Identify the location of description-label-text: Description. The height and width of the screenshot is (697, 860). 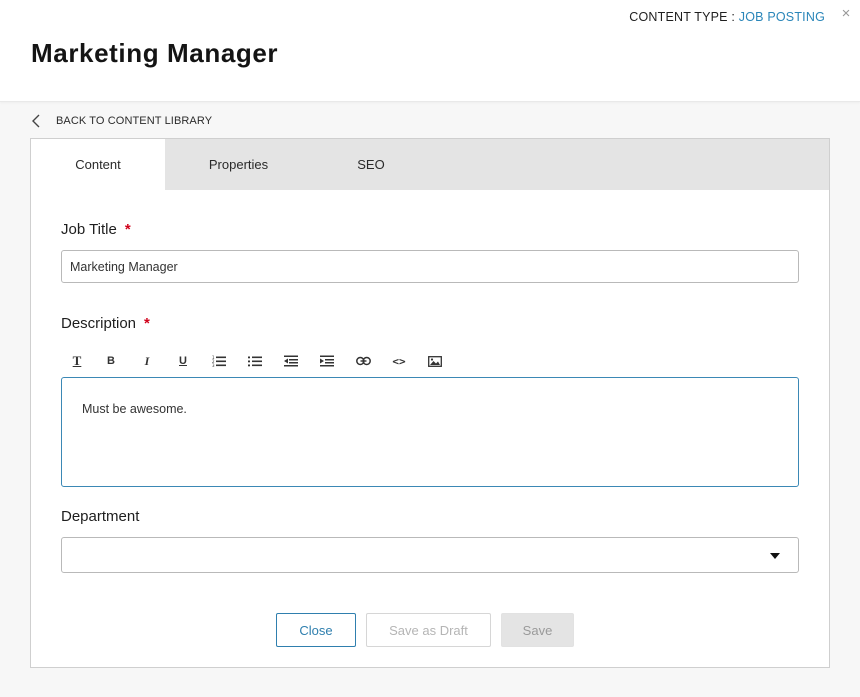
(99, 323).